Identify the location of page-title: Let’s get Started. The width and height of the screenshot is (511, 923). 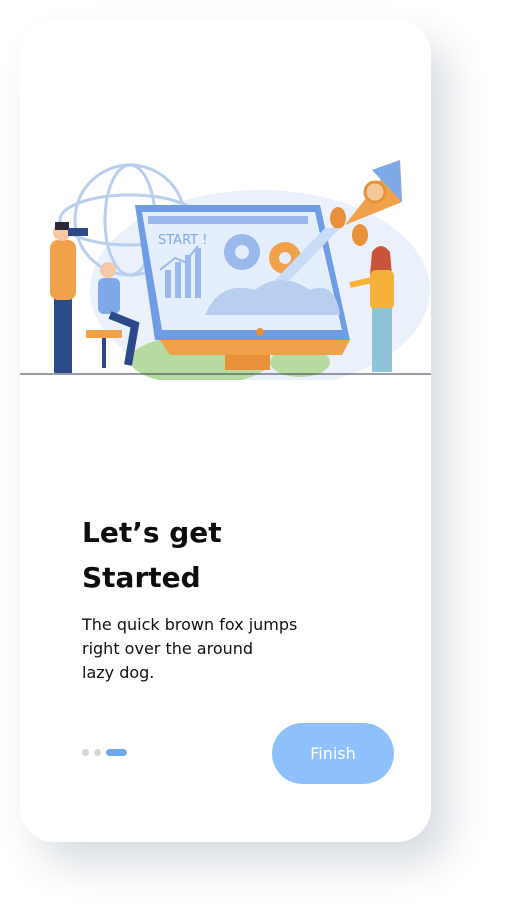
(152, 555).